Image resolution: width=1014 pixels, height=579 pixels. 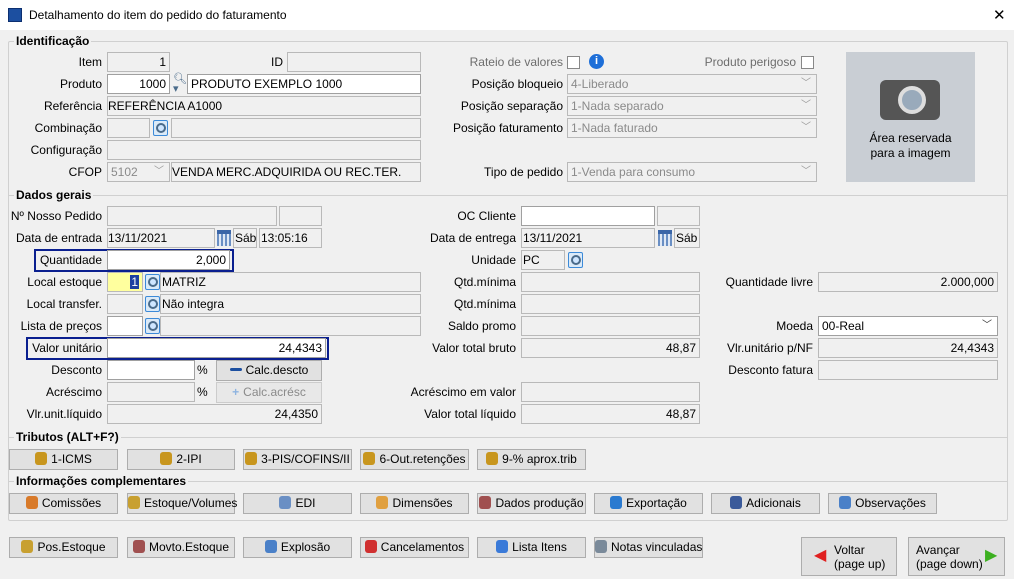 What do you see at coordinates (736, 502) in the screenshot?
I see `adicionais-icon` at bounding box center [736, 502].